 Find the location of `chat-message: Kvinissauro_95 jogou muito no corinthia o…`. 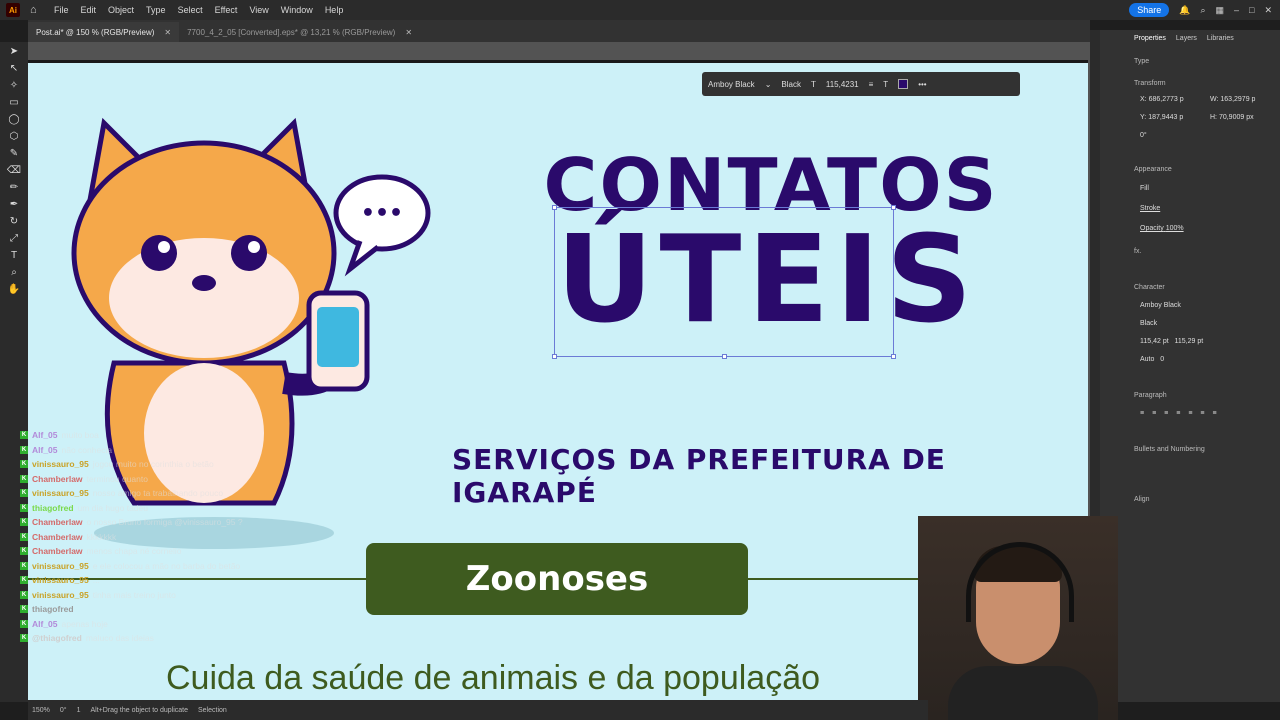

chat-message: Kvinissauro_95 jogou muito no corinthia o… is located at coordinates (170, 464).